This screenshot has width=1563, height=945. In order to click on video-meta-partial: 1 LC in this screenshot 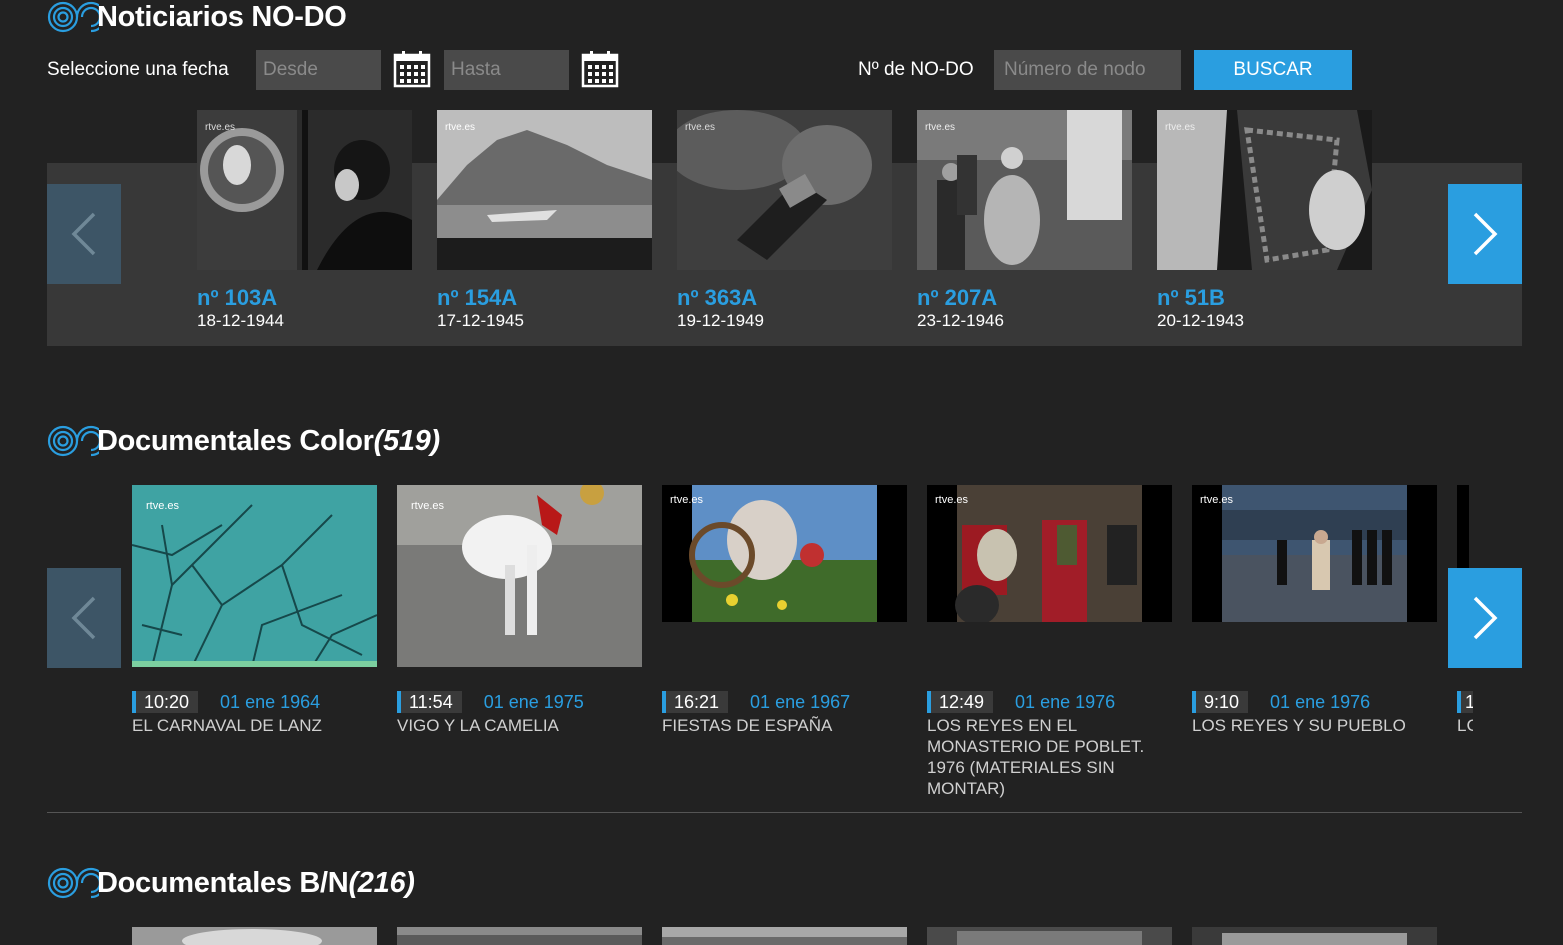, I will do `click(1465, 721)`.